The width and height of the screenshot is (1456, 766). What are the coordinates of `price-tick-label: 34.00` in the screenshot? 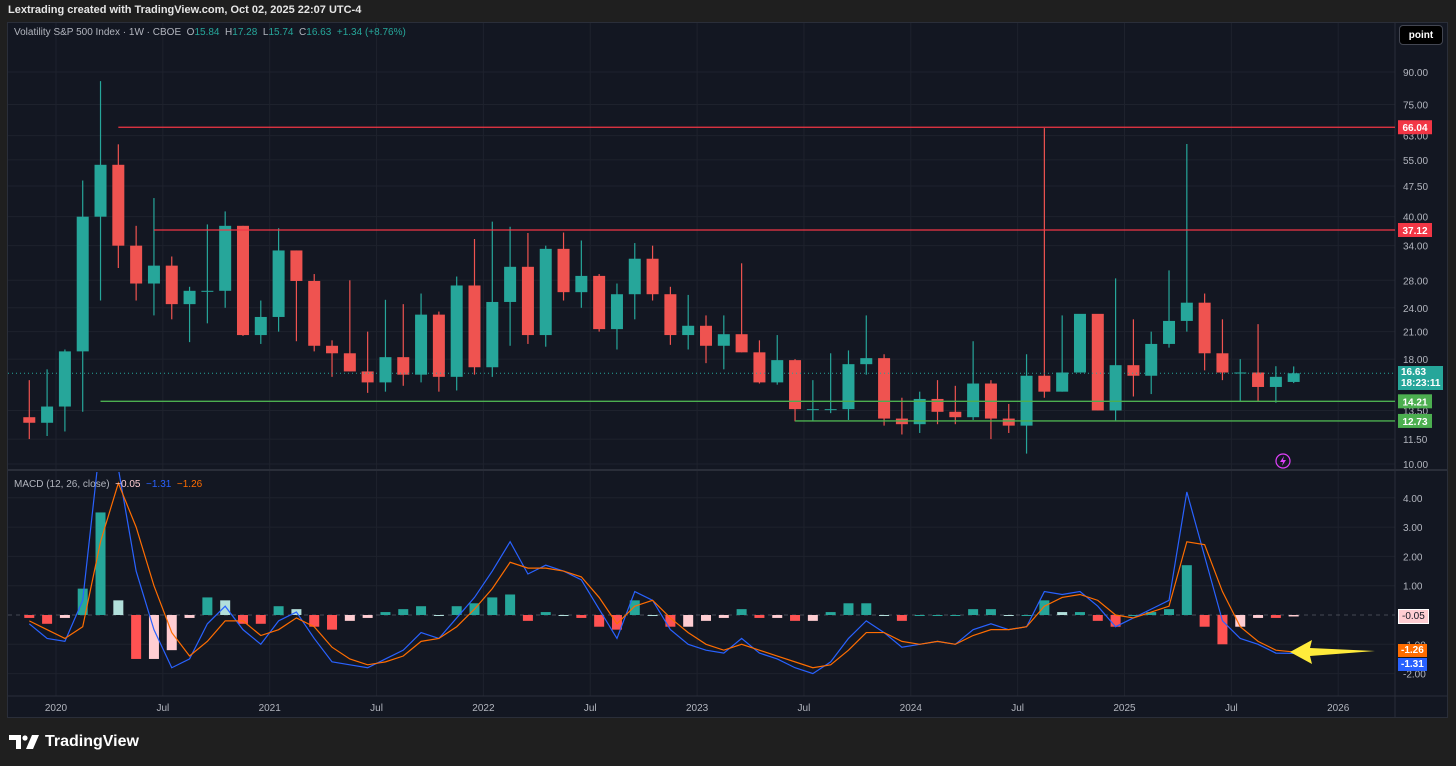 It's located at (1415, 247).